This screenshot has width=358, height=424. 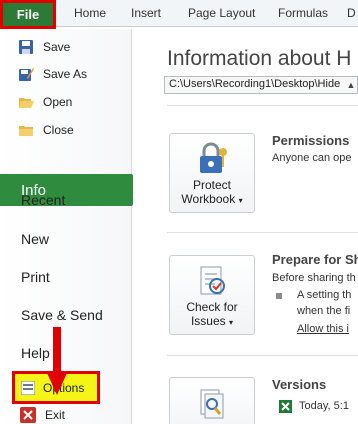 I want to click on tab-home: Home, so click(x=90, y=13).